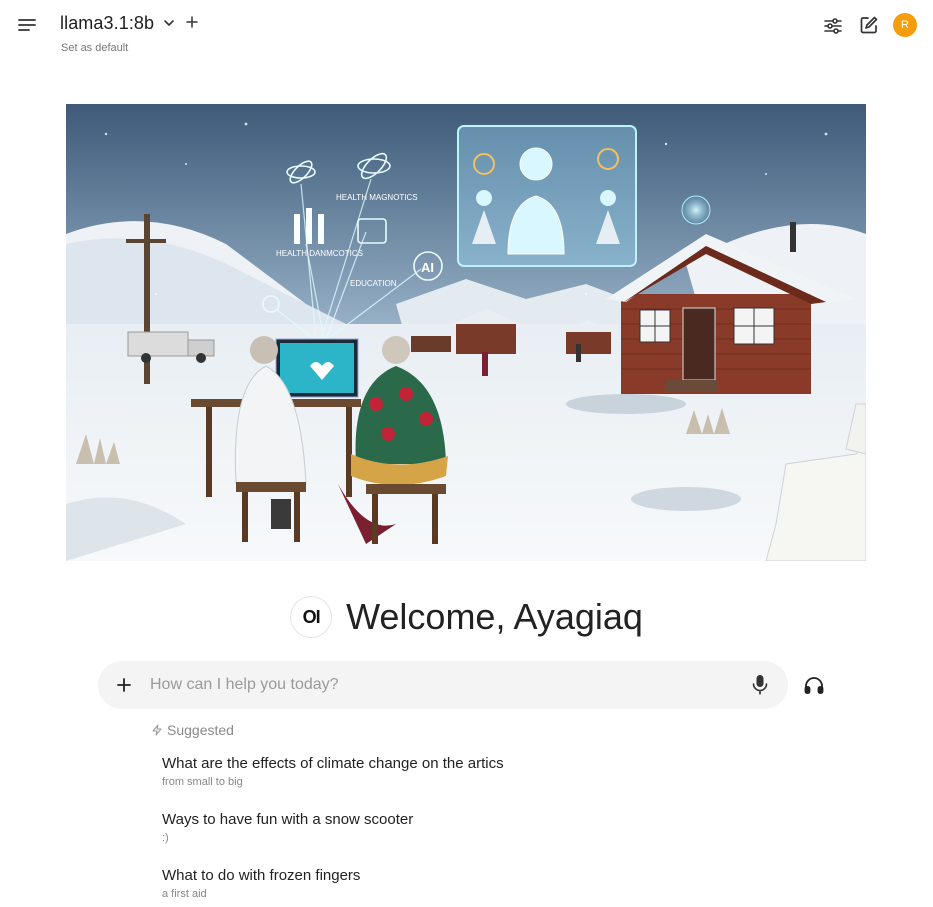 The image size is (933, 907). I want to click on suggestion-subtitle: :), so click(165, 838).